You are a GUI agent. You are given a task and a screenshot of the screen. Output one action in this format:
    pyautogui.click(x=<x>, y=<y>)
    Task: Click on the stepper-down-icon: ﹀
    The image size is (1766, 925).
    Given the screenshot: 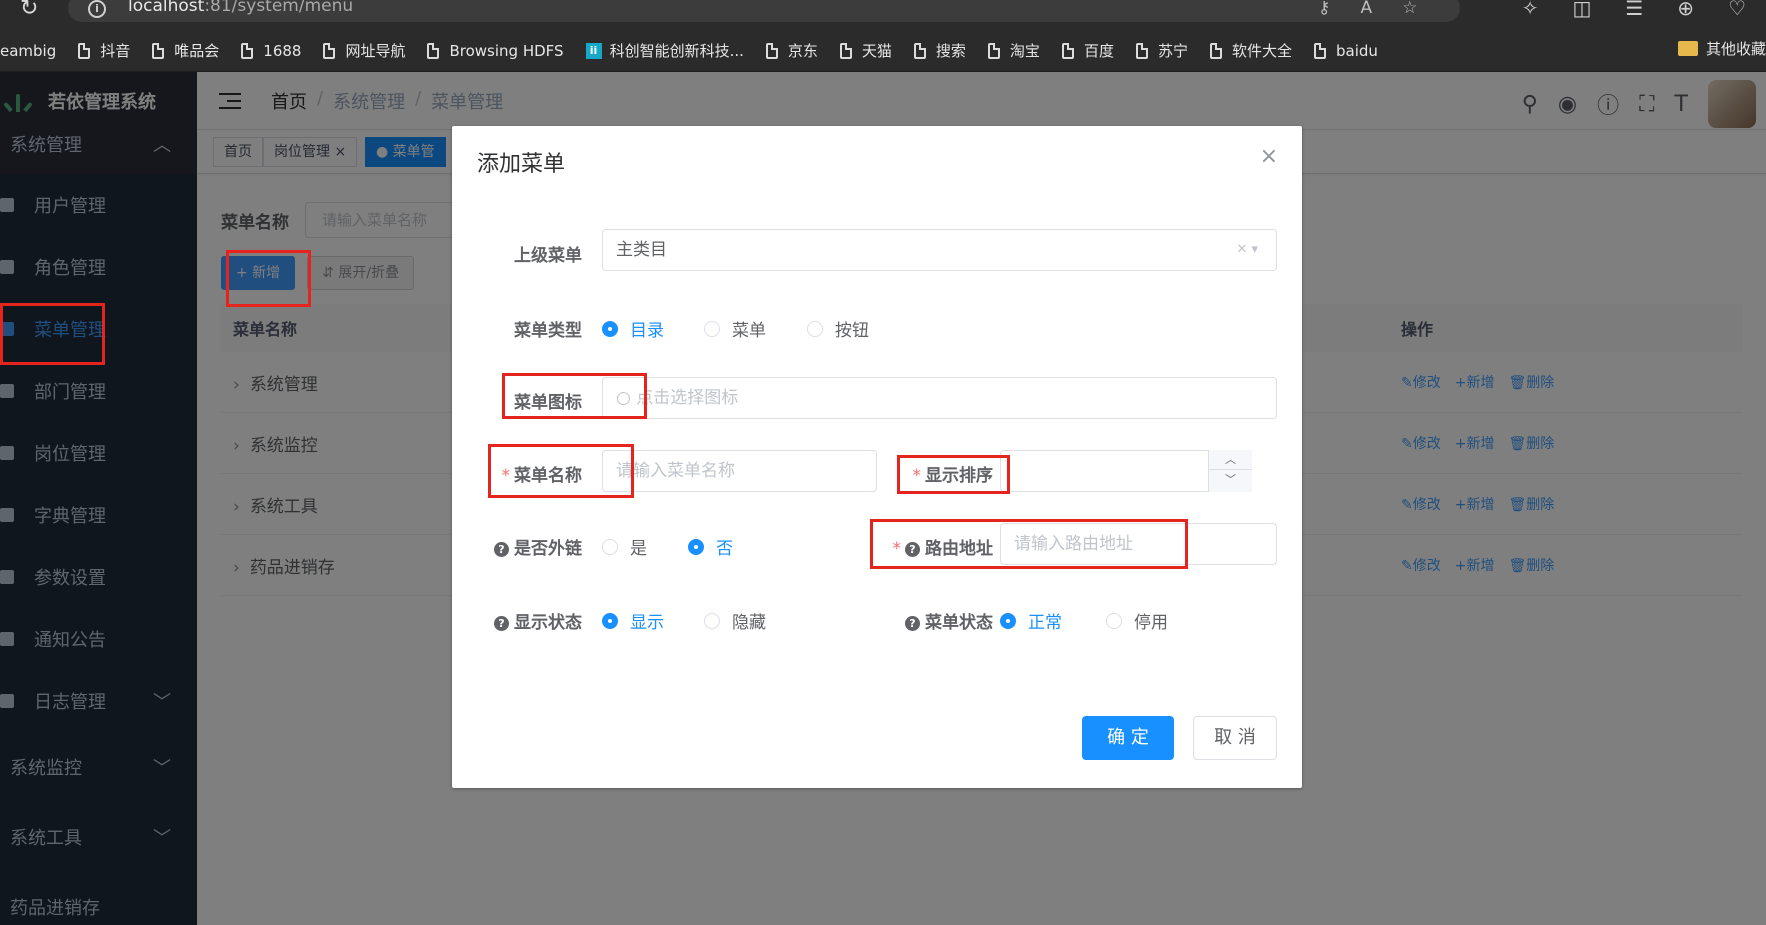 What is the action you would take?
    pyautogui.click(x=1230, y=480)
    